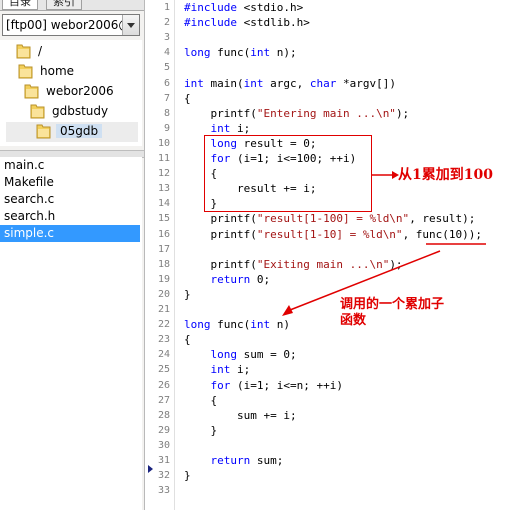 The image size is (514, 510). Describe the element at coordinates (40, 51) in the screenshot. I see `tree-item-label: /` at that location.